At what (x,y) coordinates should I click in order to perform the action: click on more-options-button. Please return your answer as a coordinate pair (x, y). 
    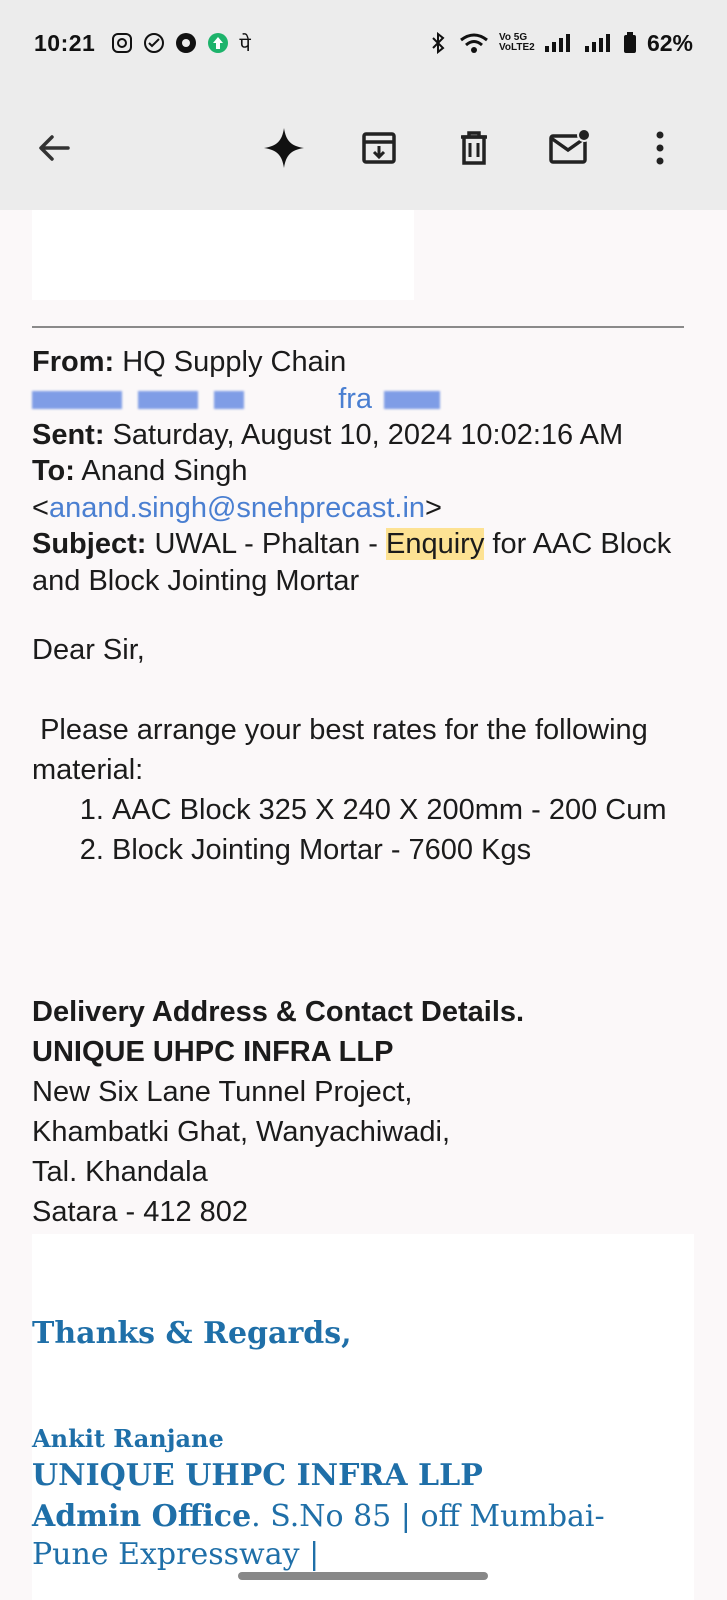
    Looking at the image, I should click on (660, 148).